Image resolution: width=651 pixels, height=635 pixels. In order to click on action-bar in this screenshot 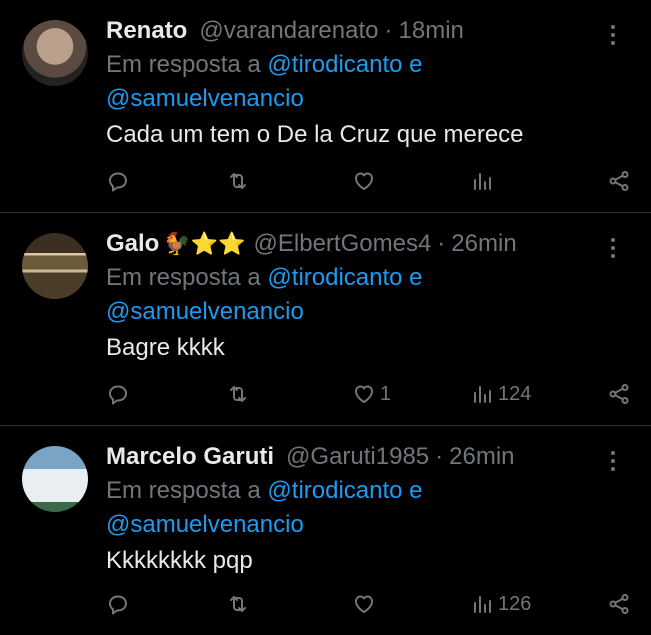, I will do `click(368, 181)`.